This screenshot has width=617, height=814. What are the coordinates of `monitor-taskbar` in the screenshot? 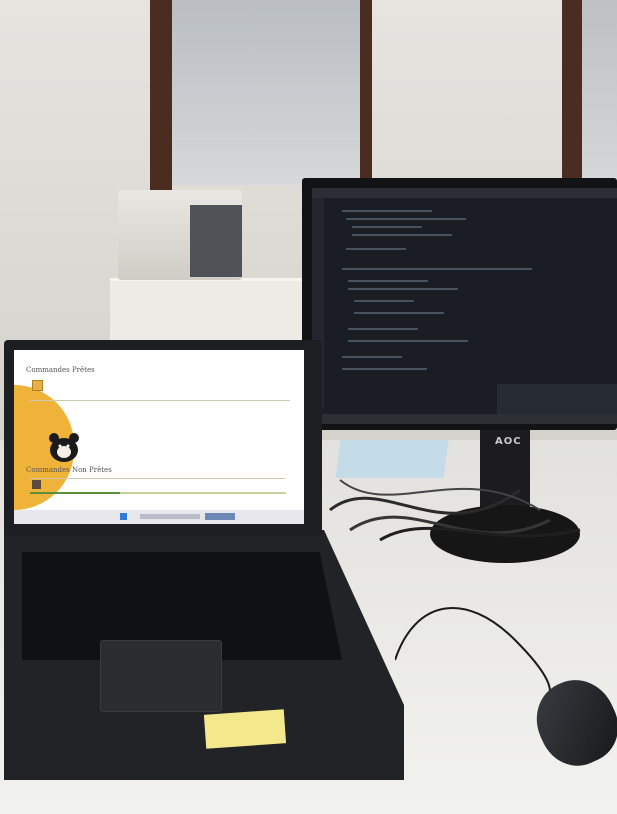 It's located at (464, 419).